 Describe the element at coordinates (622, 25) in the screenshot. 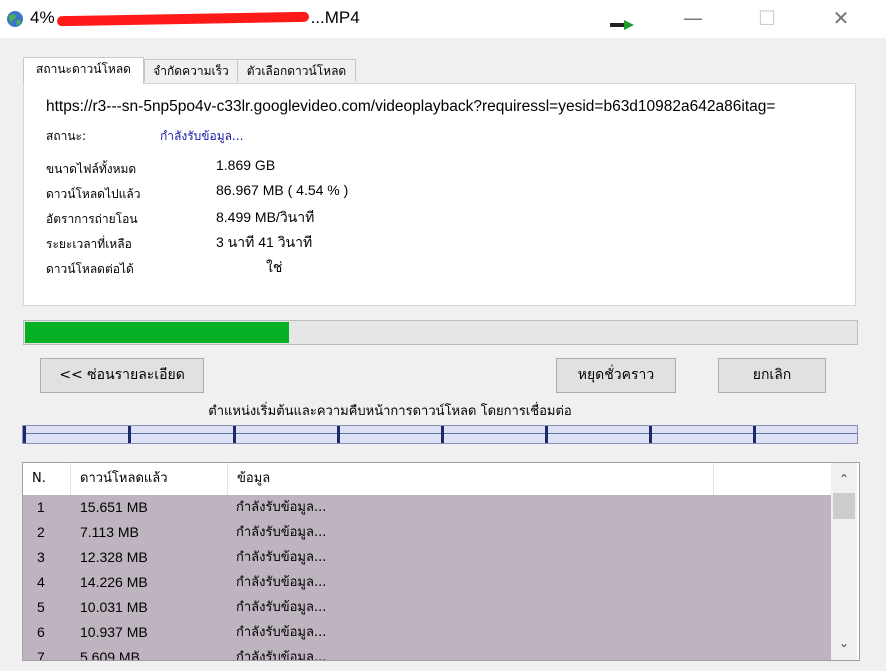

I see `green-arrow-icon` at that location.